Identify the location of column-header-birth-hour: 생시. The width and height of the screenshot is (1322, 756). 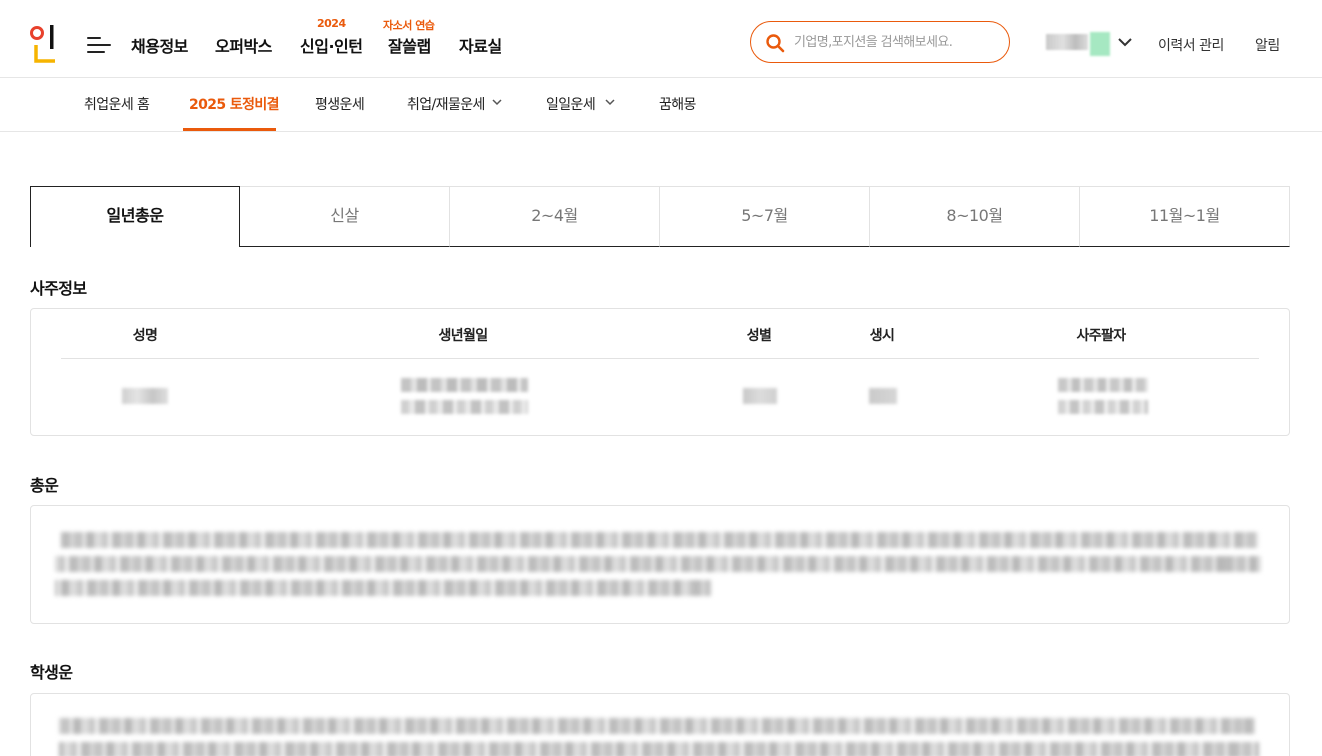
(882, 336).